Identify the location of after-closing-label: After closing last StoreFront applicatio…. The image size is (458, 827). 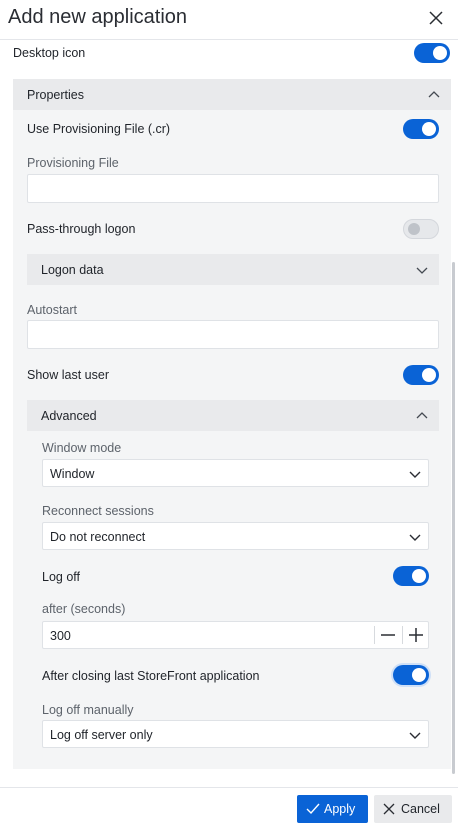
(151, 676).